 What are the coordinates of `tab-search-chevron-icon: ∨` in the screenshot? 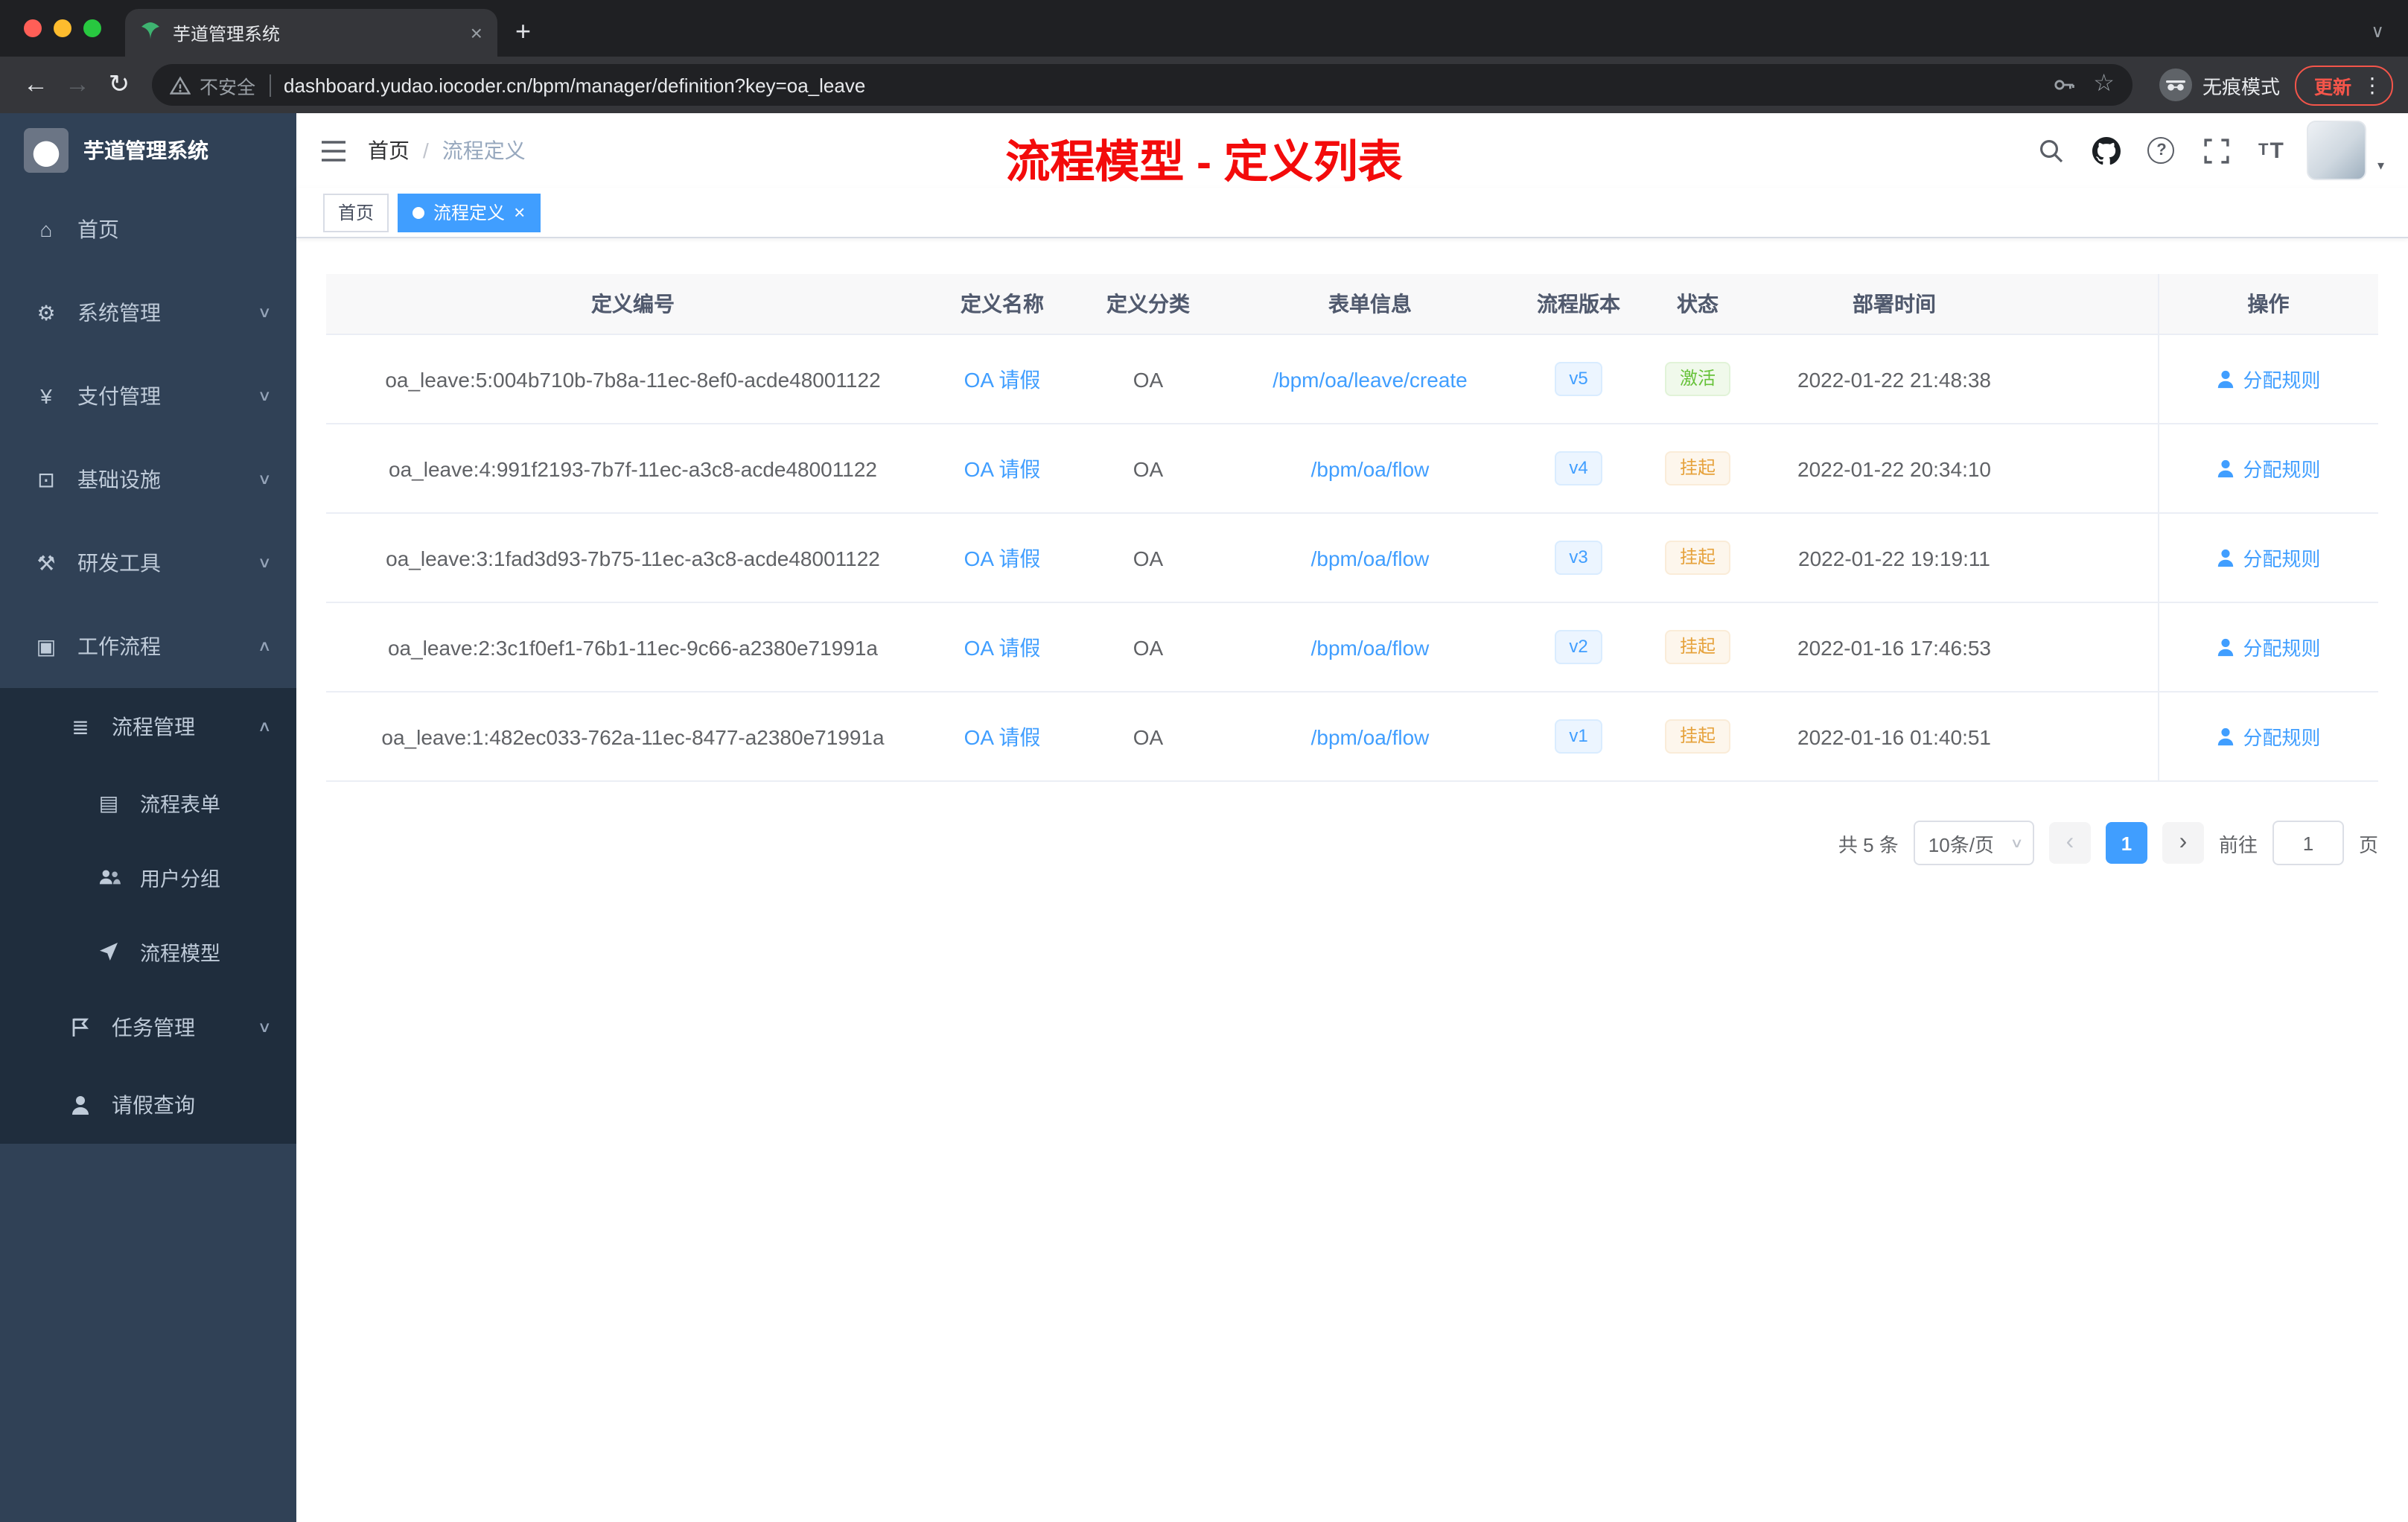 It's located at (2377, 31).